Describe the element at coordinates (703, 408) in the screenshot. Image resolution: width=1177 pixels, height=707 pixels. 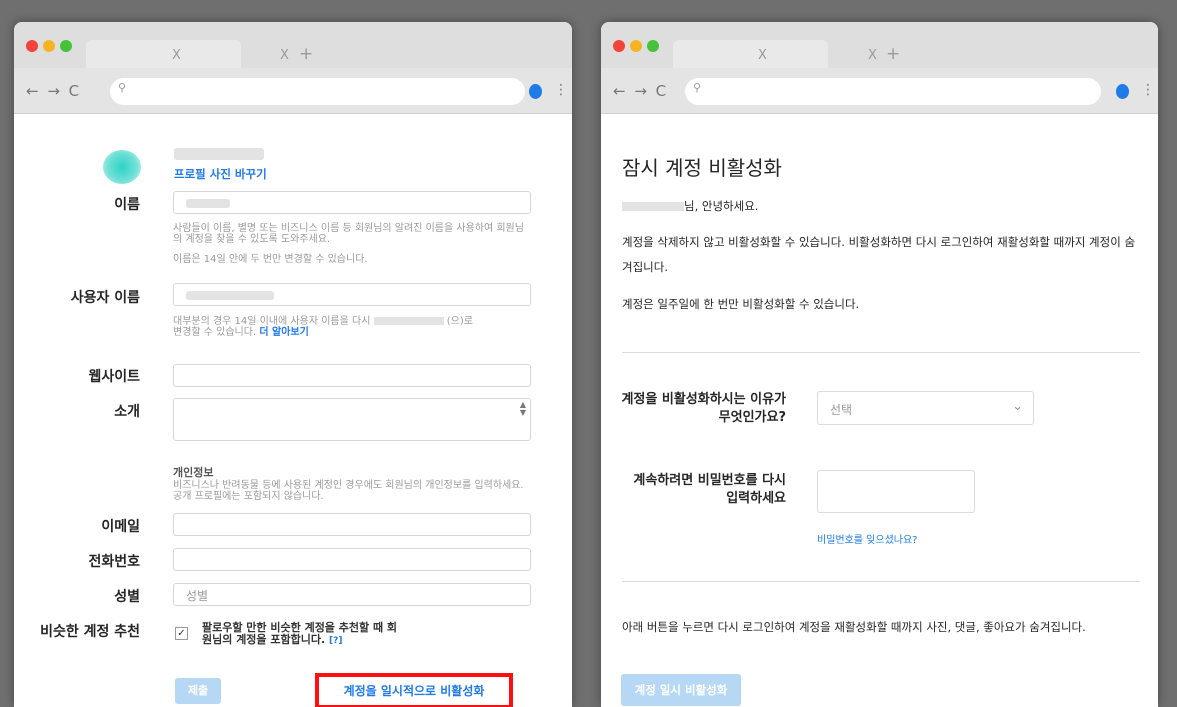
I see `reason-label: 계정을 비활성화하시는 이유가 무엇인가요?` at that location.